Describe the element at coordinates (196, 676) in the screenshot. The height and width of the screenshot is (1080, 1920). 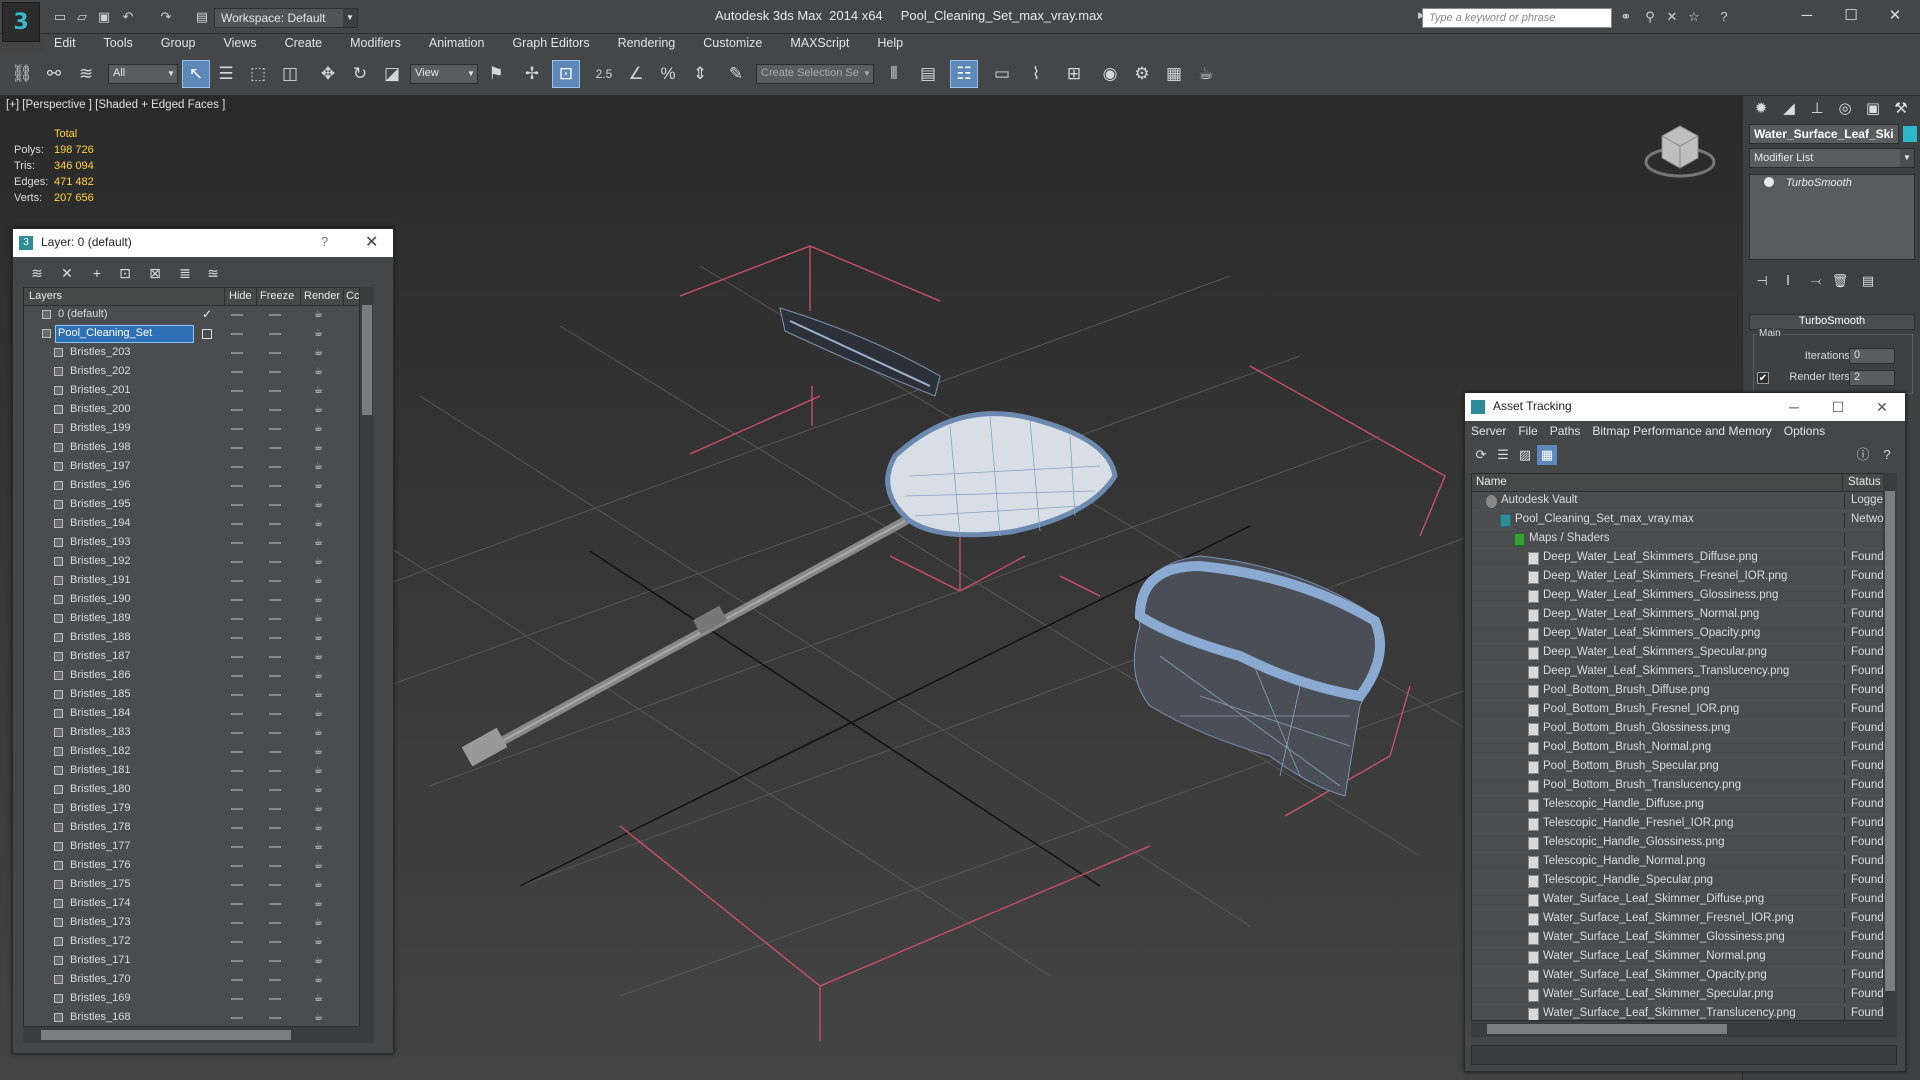
I see `layer-row: Bristles_186 ☕` at that location.